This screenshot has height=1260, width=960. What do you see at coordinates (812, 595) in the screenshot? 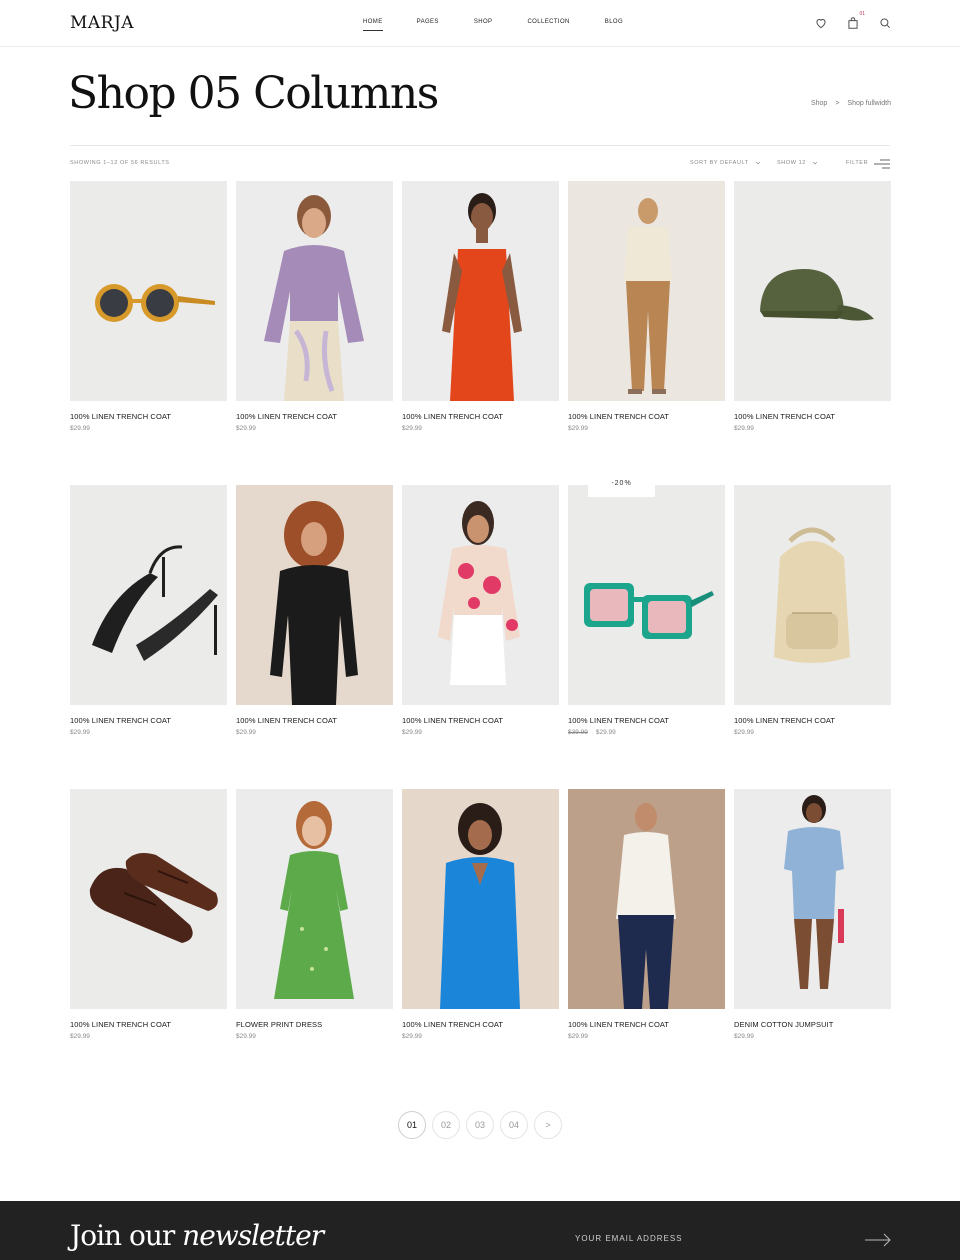
I see `product-image-beige-backpack` at bounding box center [812, 595].